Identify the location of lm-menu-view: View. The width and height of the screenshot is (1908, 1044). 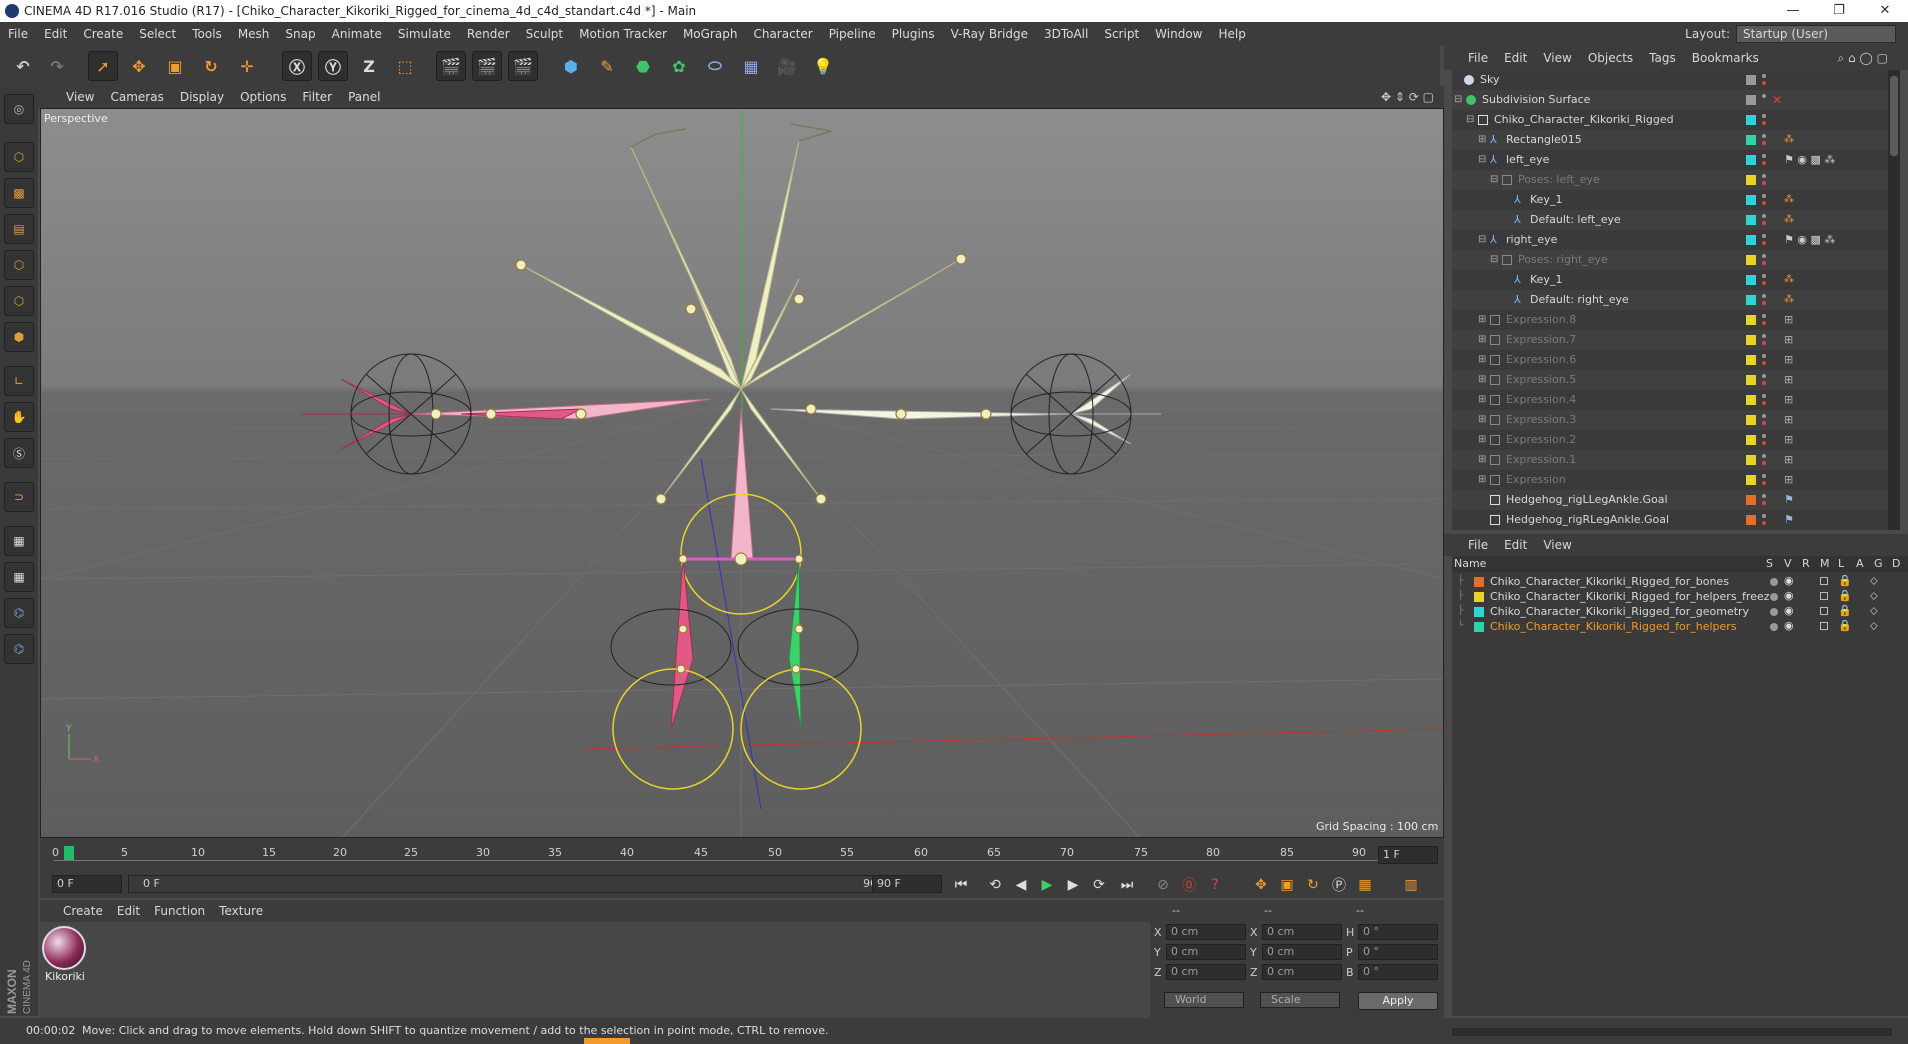
(1557, 545).